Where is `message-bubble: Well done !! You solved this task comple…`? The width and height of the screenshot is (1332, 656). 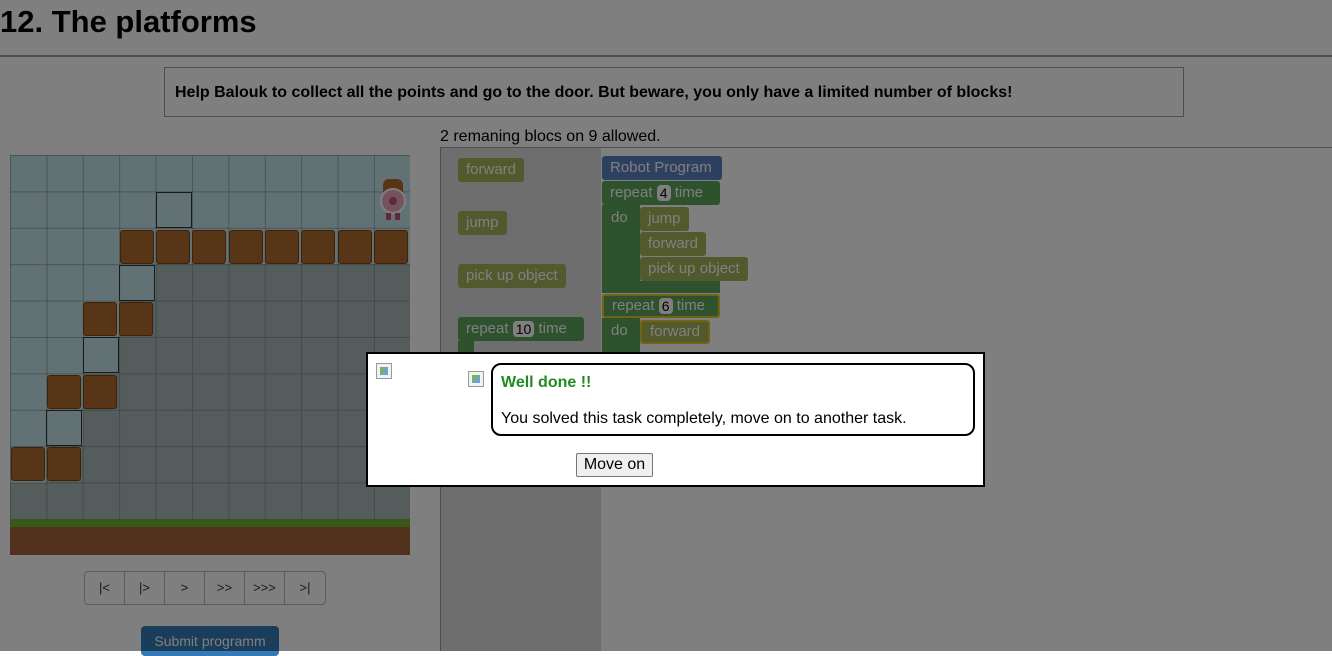
message-bubble: Well done !! You solved this task comple… is located at coordinates (733, 399).